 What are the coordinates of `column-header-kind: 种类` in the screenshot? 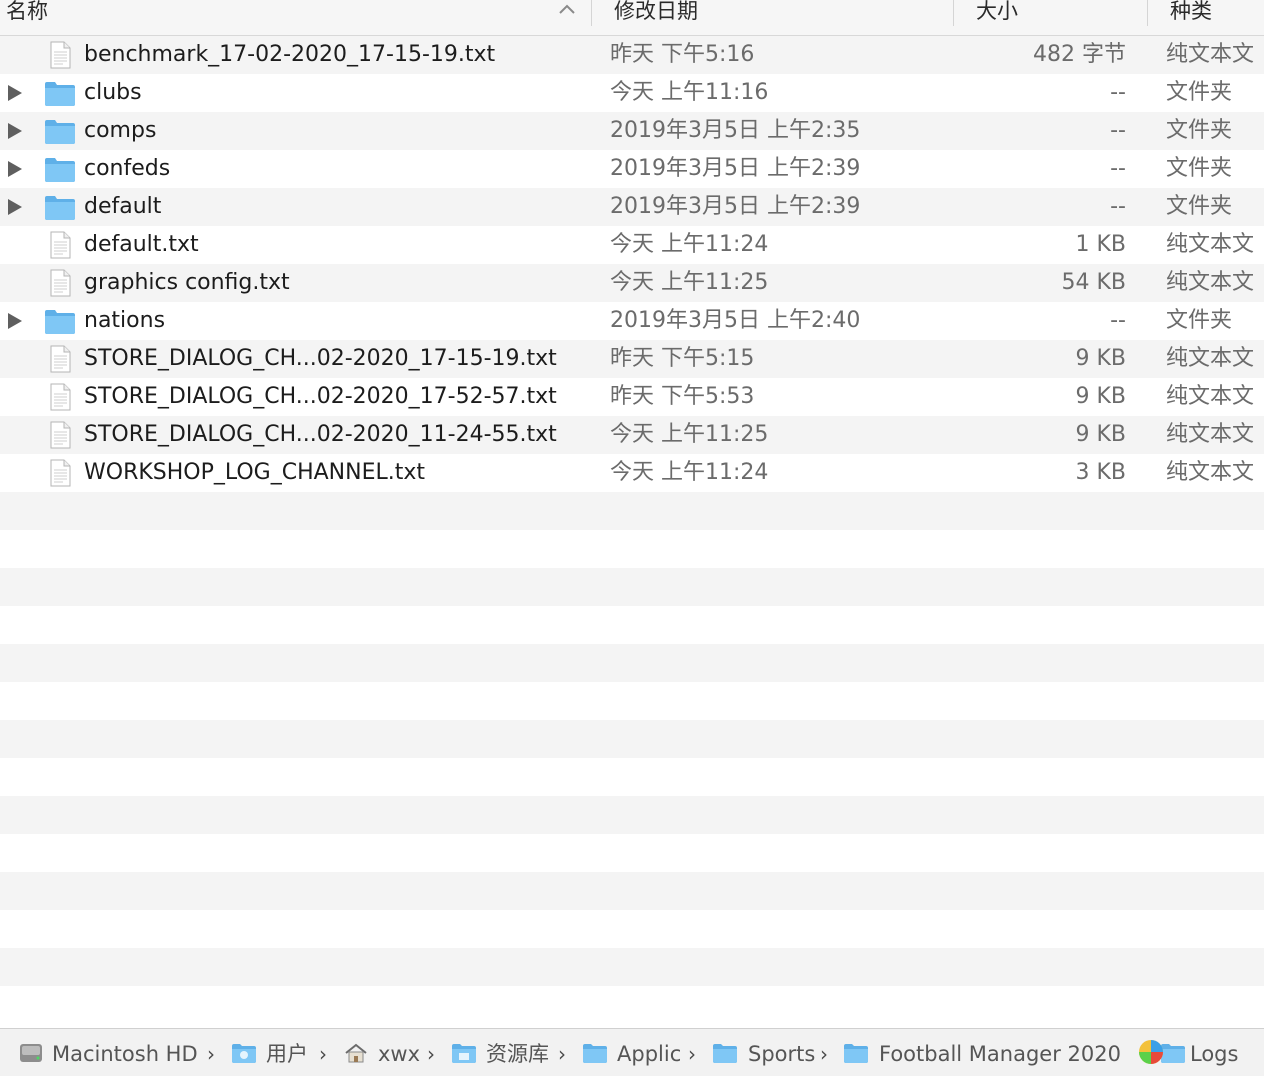 It's located at (1191, 14).